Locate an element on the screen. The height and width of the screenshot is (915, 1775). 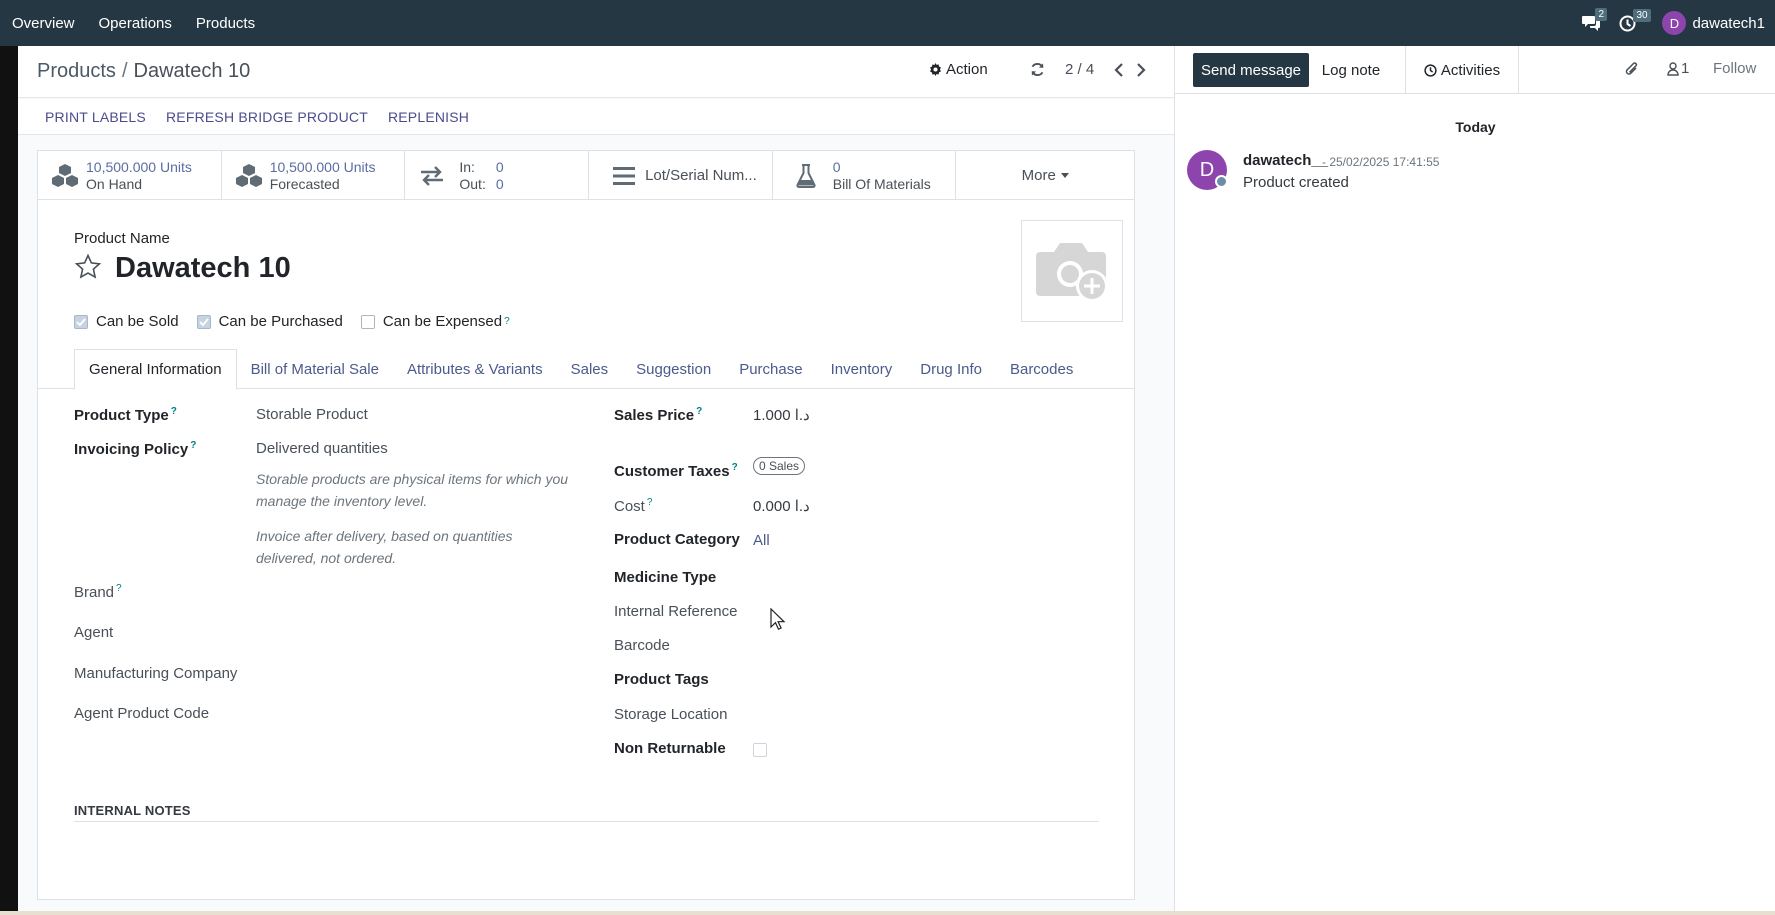
bars-icon is located at coordinates (624, 176).